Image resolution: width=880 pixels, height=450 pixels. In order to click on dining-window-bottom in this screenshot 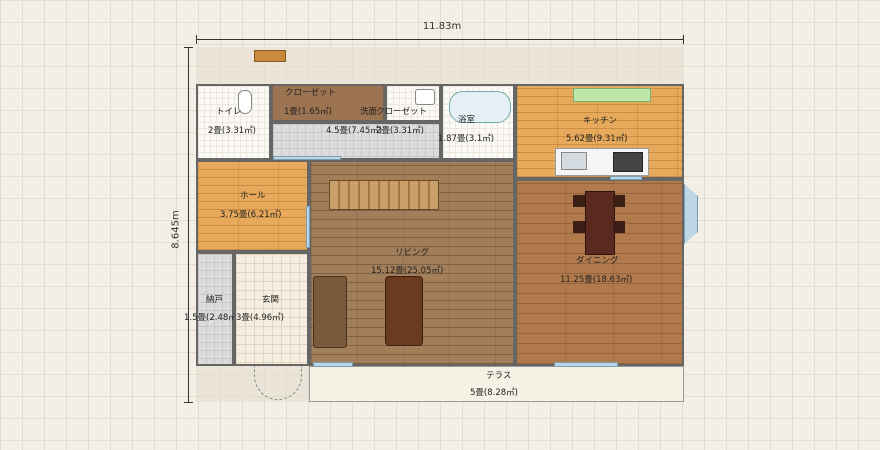, I will do `click(586, 364)`.